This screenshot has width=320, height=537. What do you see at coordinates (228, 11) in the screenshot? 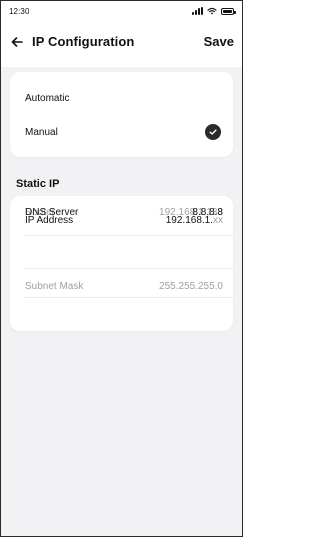
I see `battery-icon` at bounding box center [228, 11].